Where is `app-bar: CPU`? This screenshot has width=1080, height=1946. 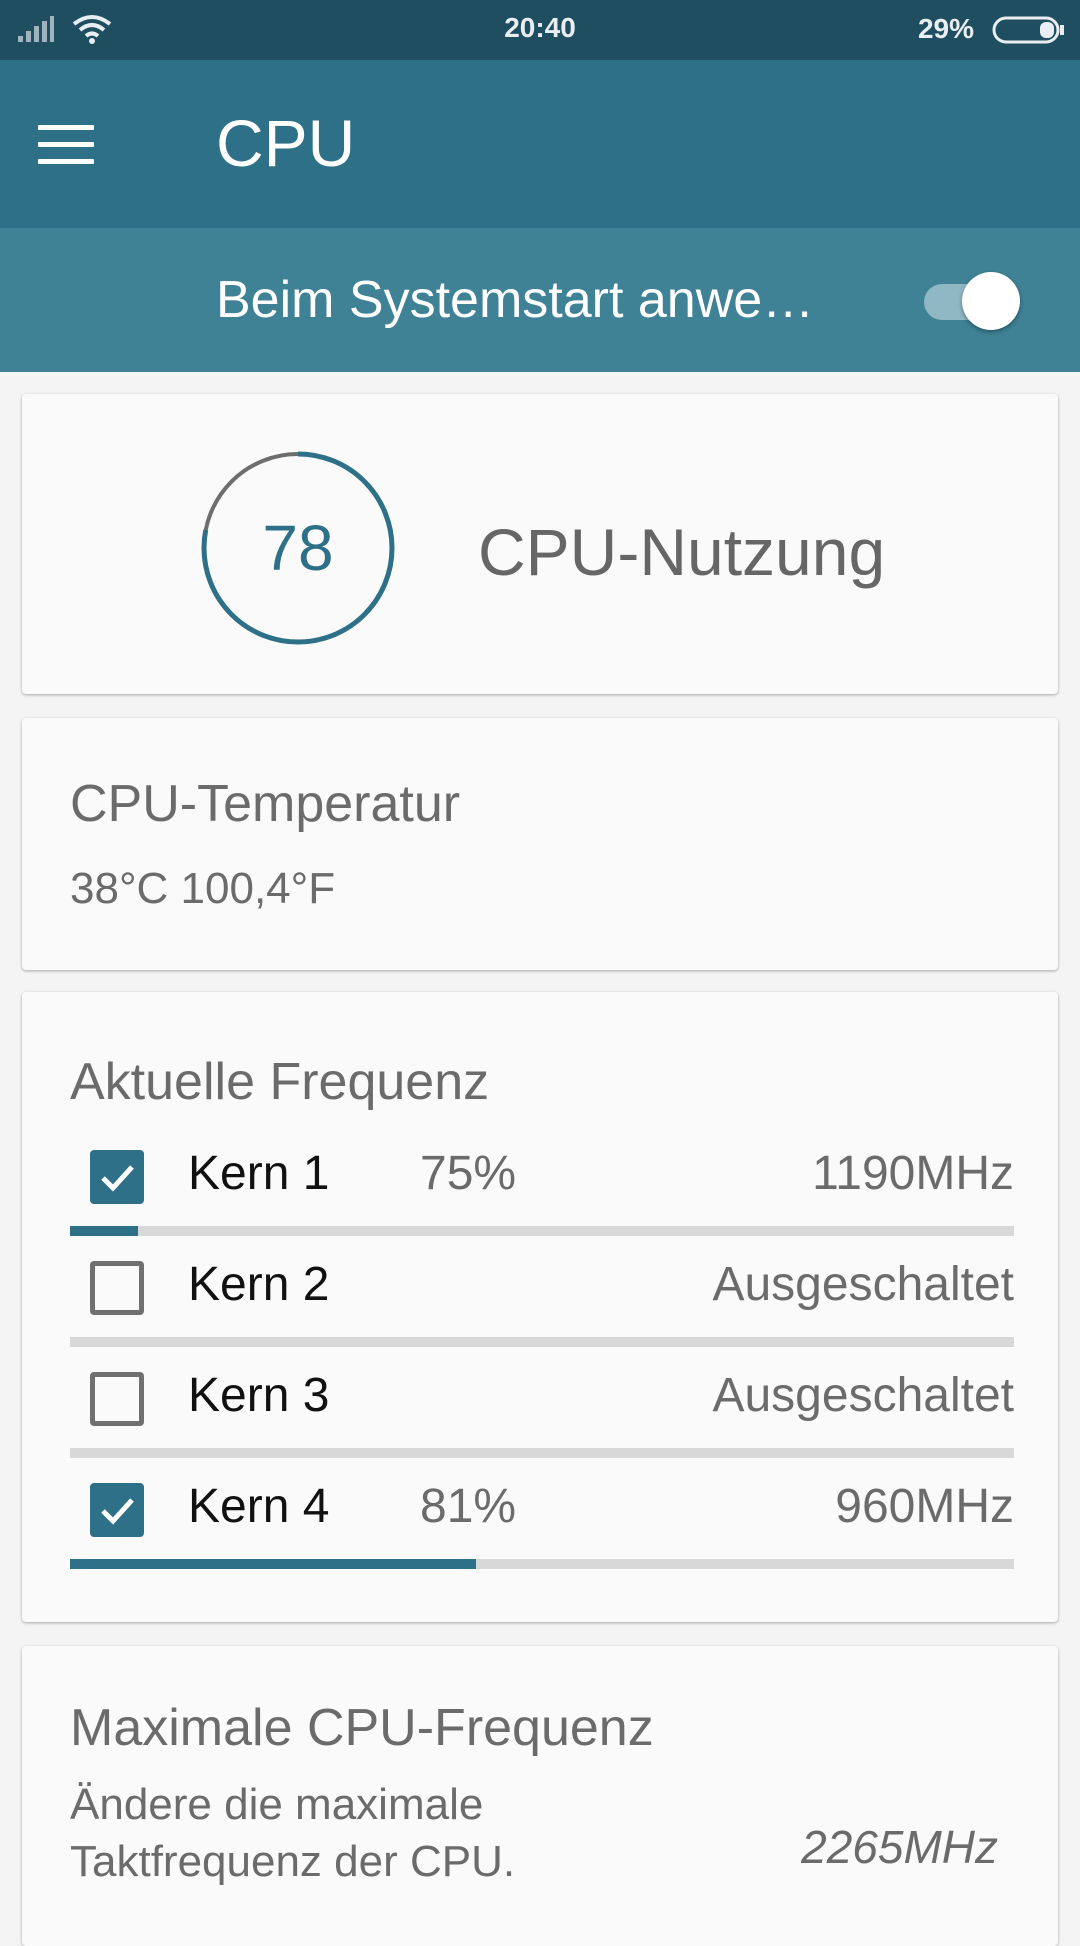 app-bar: CPU is located at coordinates (540, 144).